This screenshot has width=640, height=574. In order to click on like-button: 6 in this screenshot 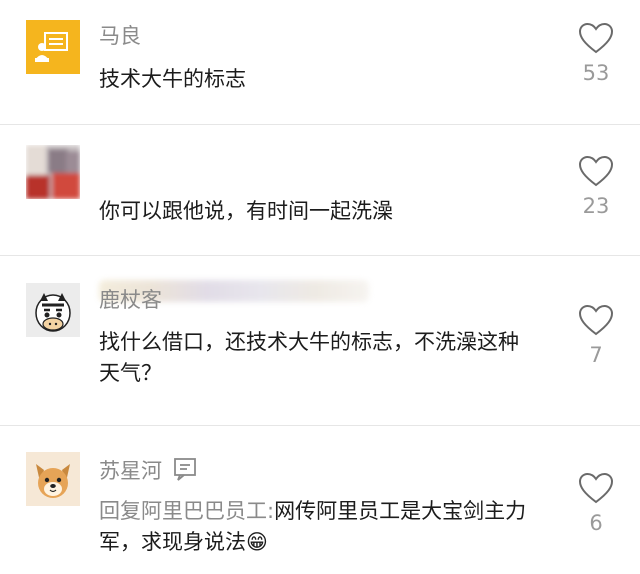, I will do `click(596, 504)`.